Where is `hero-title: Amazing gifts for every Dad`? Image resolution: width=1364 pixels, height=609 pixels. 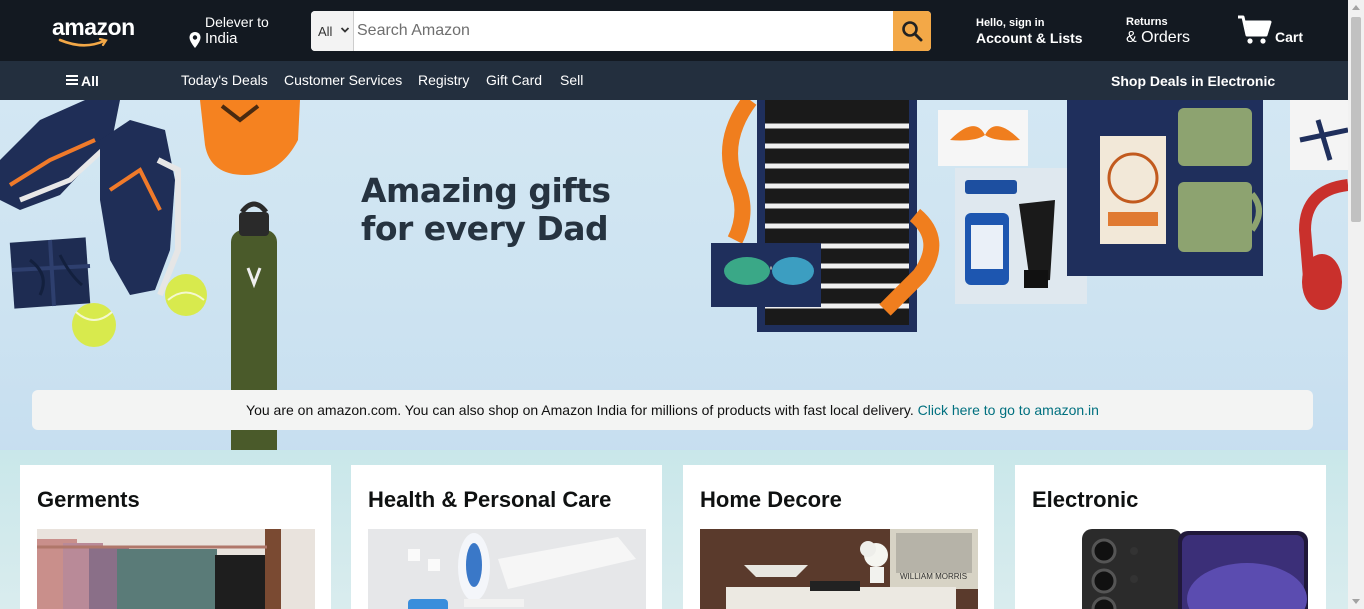 hero-title: Amazing gifts for every Dad is located at coordinates (486, 210).